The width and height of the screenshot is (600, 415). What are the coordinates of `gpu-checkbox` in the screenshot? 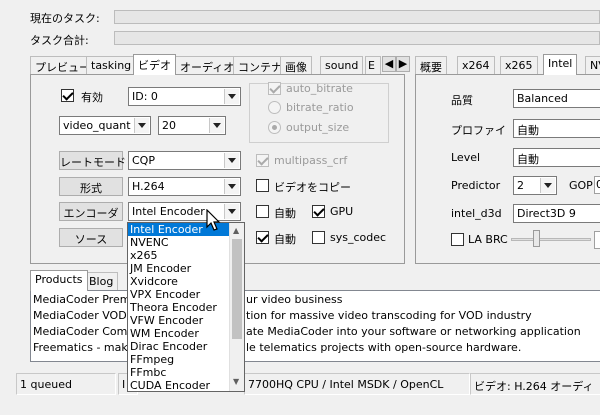 It's located at (318, 211).